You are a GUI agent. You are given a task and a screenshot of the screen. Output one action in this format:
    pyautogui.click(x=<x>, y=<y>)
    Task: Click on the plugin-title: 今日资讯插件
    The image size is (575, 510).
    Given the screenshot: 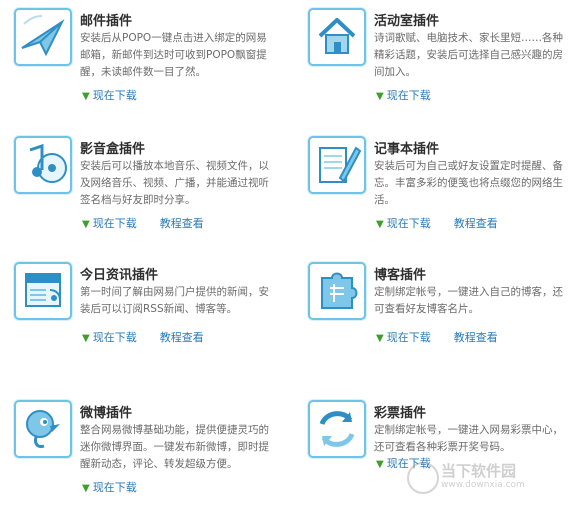 What is the action you would take?
    pyautogui.click(x=119, y=275)
    